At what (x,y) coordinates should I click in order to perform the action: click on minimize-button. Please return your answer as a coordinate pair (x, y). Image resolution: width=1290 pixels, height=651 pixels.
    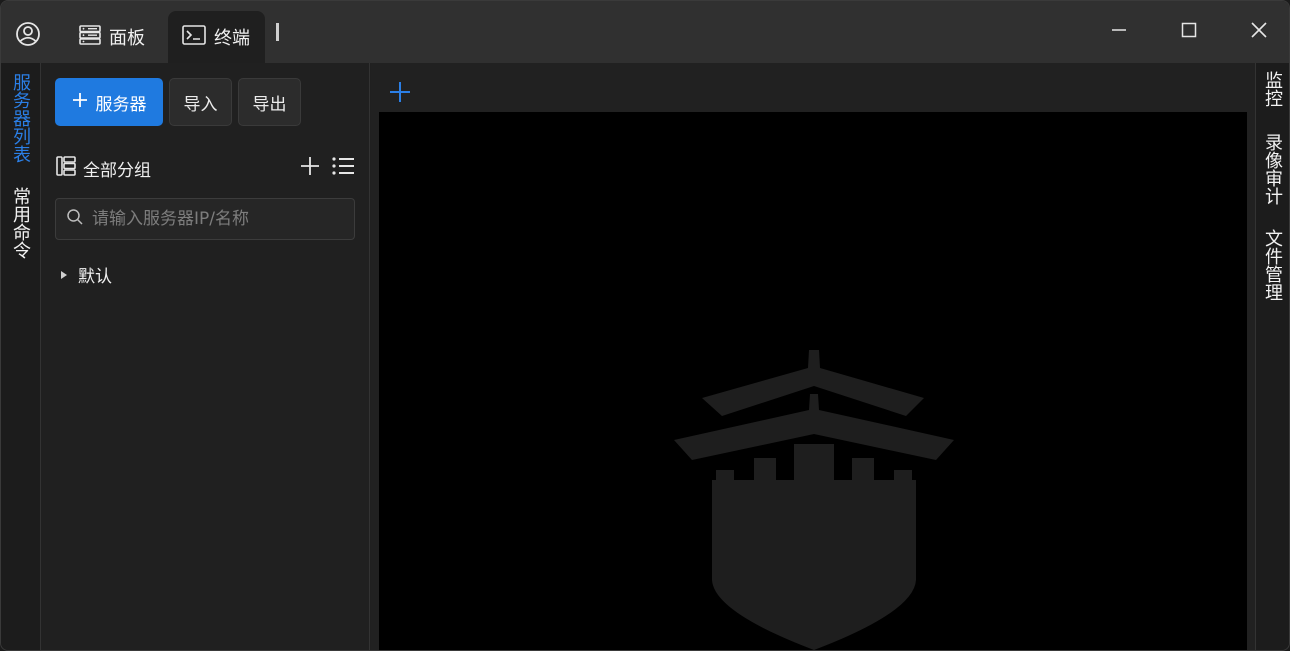
    Looking at the image, I should click on (1119, 32).